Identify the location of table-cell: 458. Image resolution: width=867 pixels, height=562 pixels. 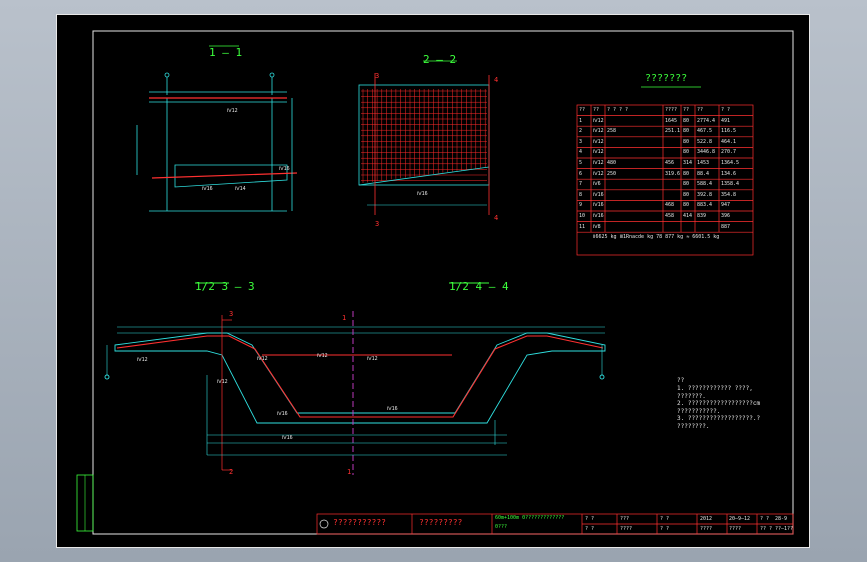
(670, 216).